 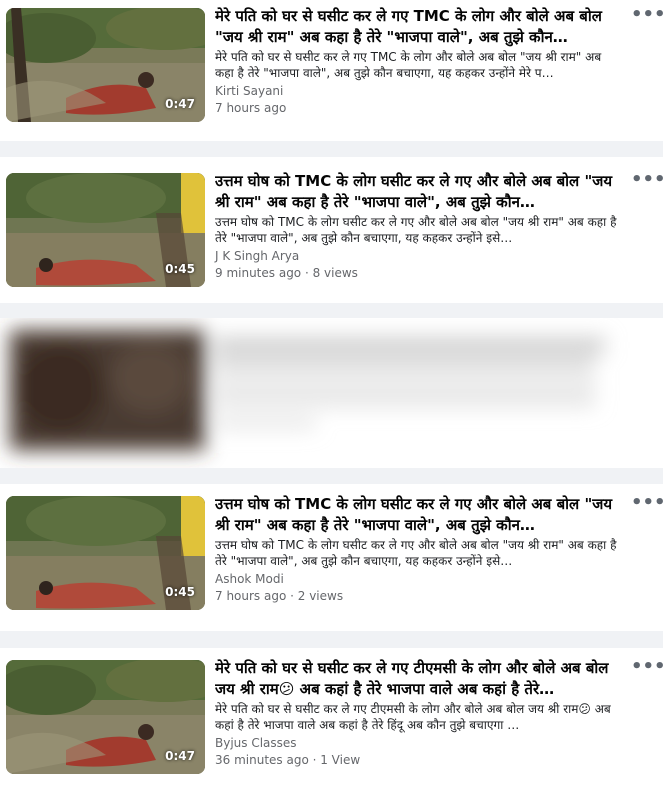 What do you see at coordinates (288, 760) in the screenshot?
I see `video-meta: 36 minutes ago · 1 View` at bounding box center [288, 760].